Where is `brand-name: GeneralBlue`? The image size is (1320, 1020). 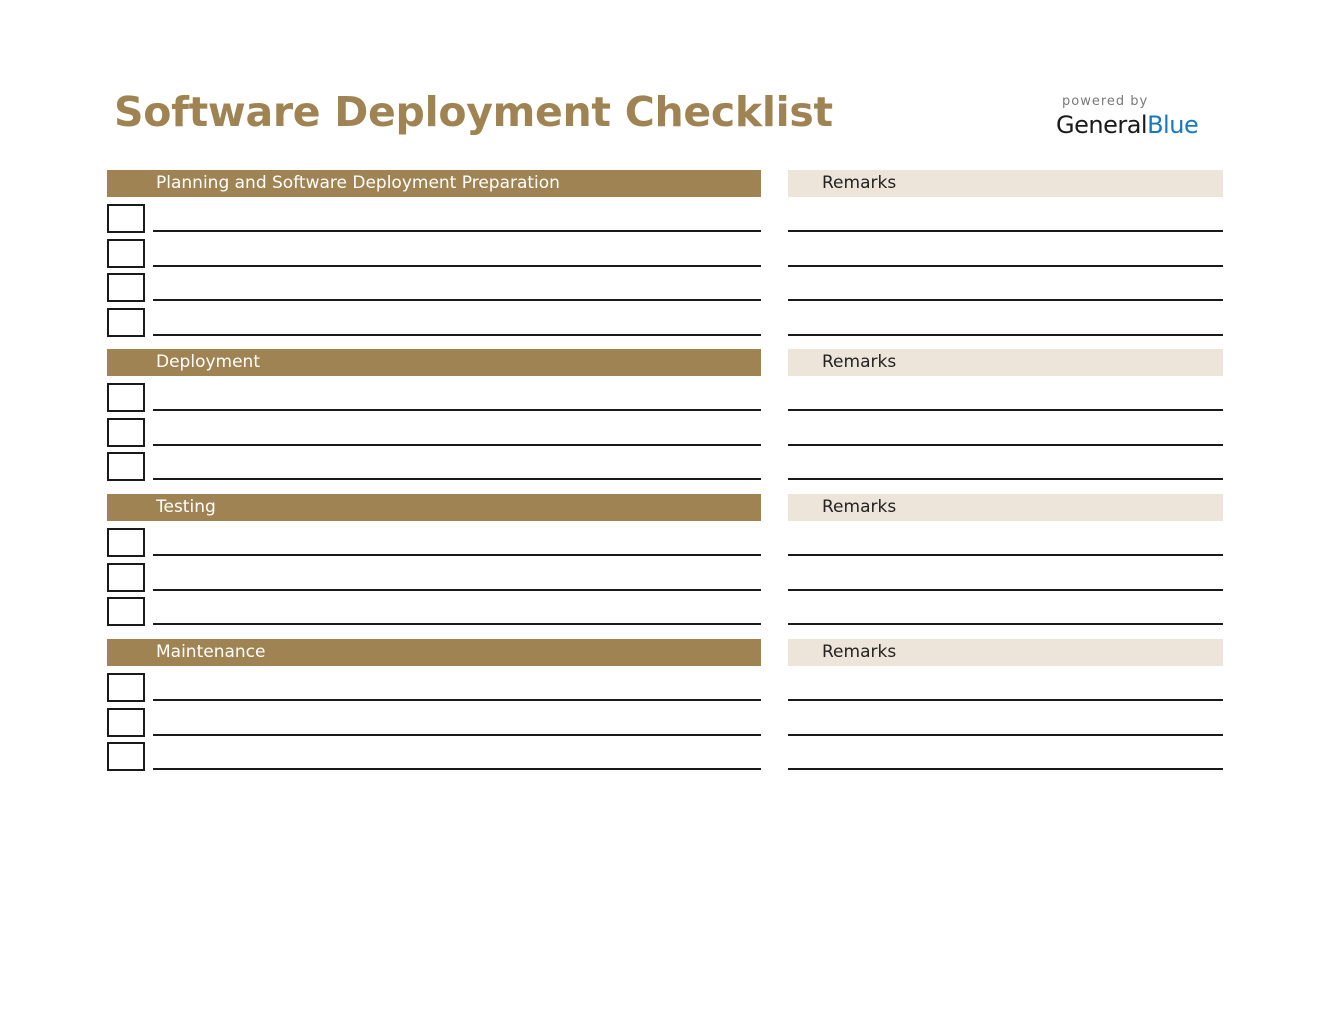
brand-name: GeneralBlue is located at coordinates (1141, 125).